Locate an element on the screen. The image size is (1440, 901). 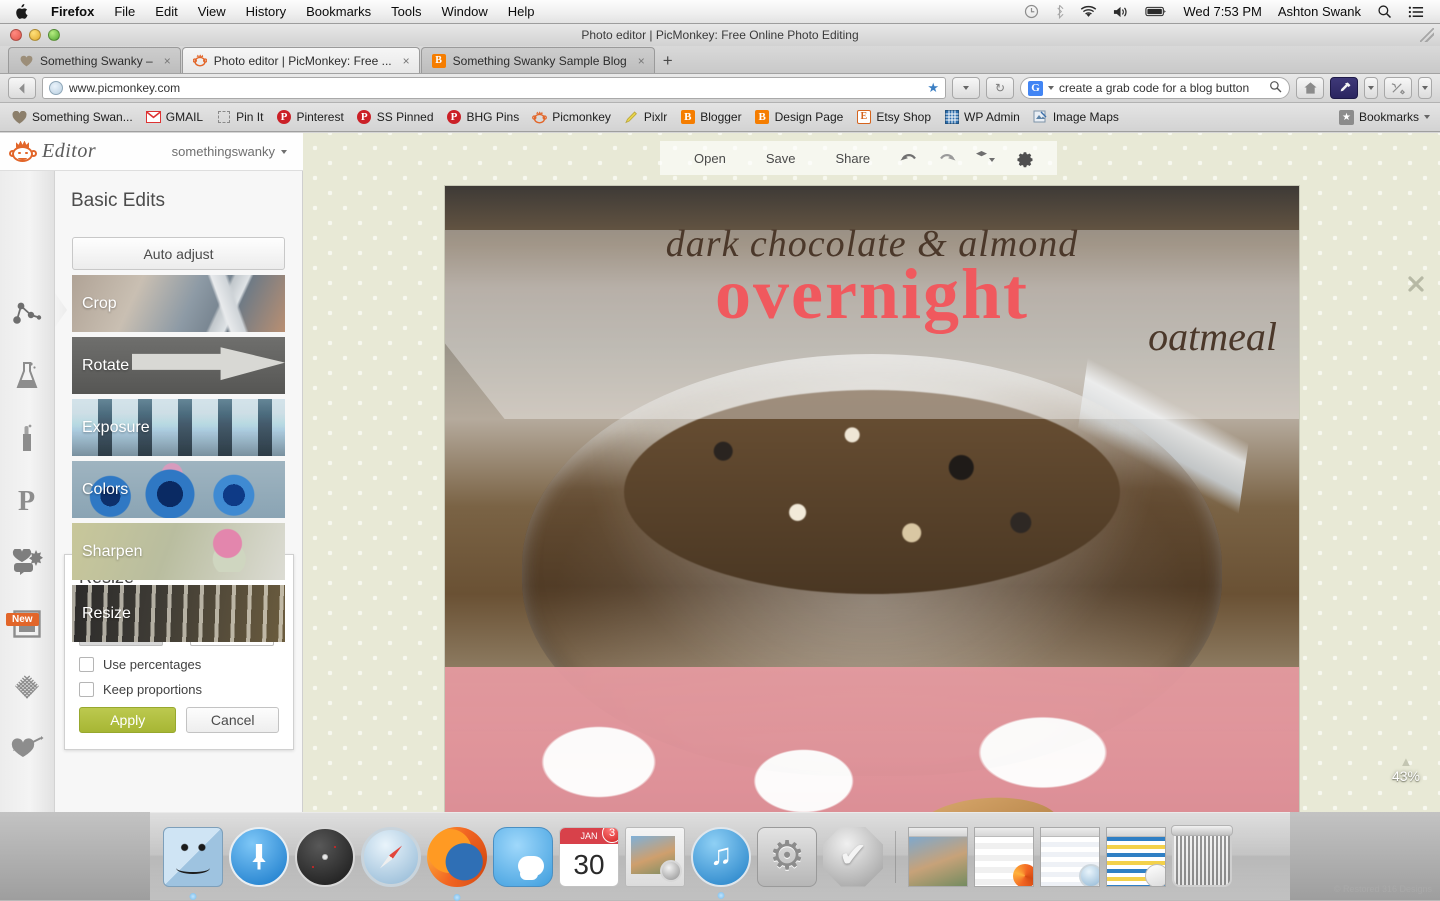
panel-item-resize: Resize is located at coordinates (178, 613).